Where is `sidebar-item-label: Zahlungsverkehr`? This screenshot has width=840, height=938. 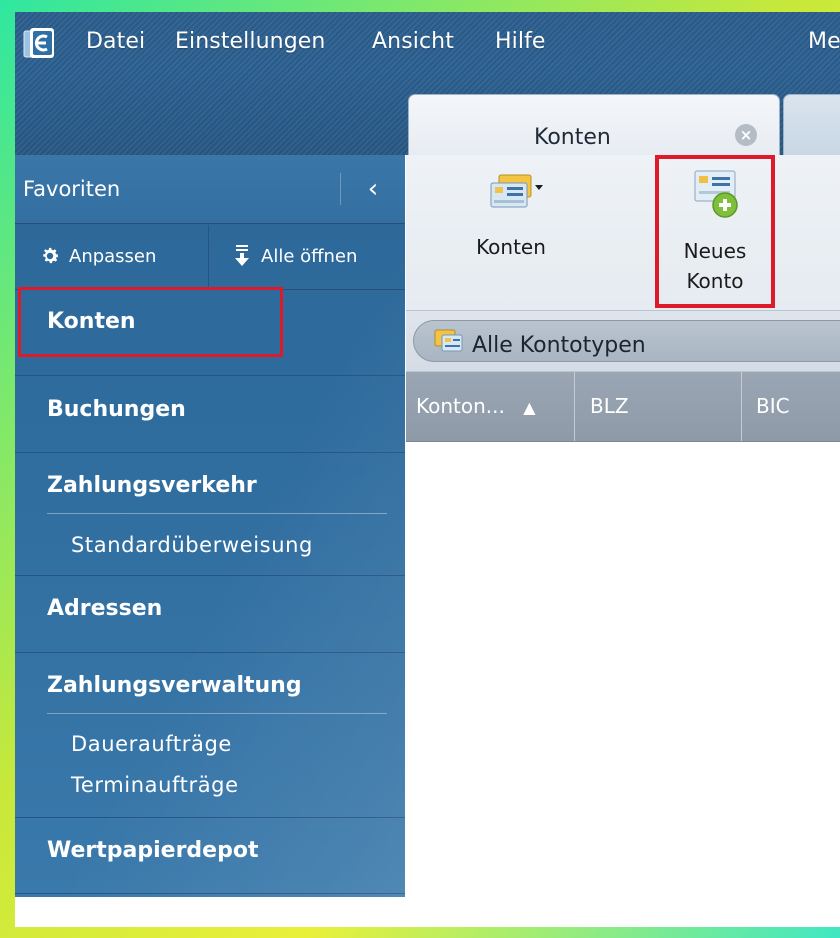
sidebar-item-label: Zahlungsverkehr is located at coordinates (152, 485).